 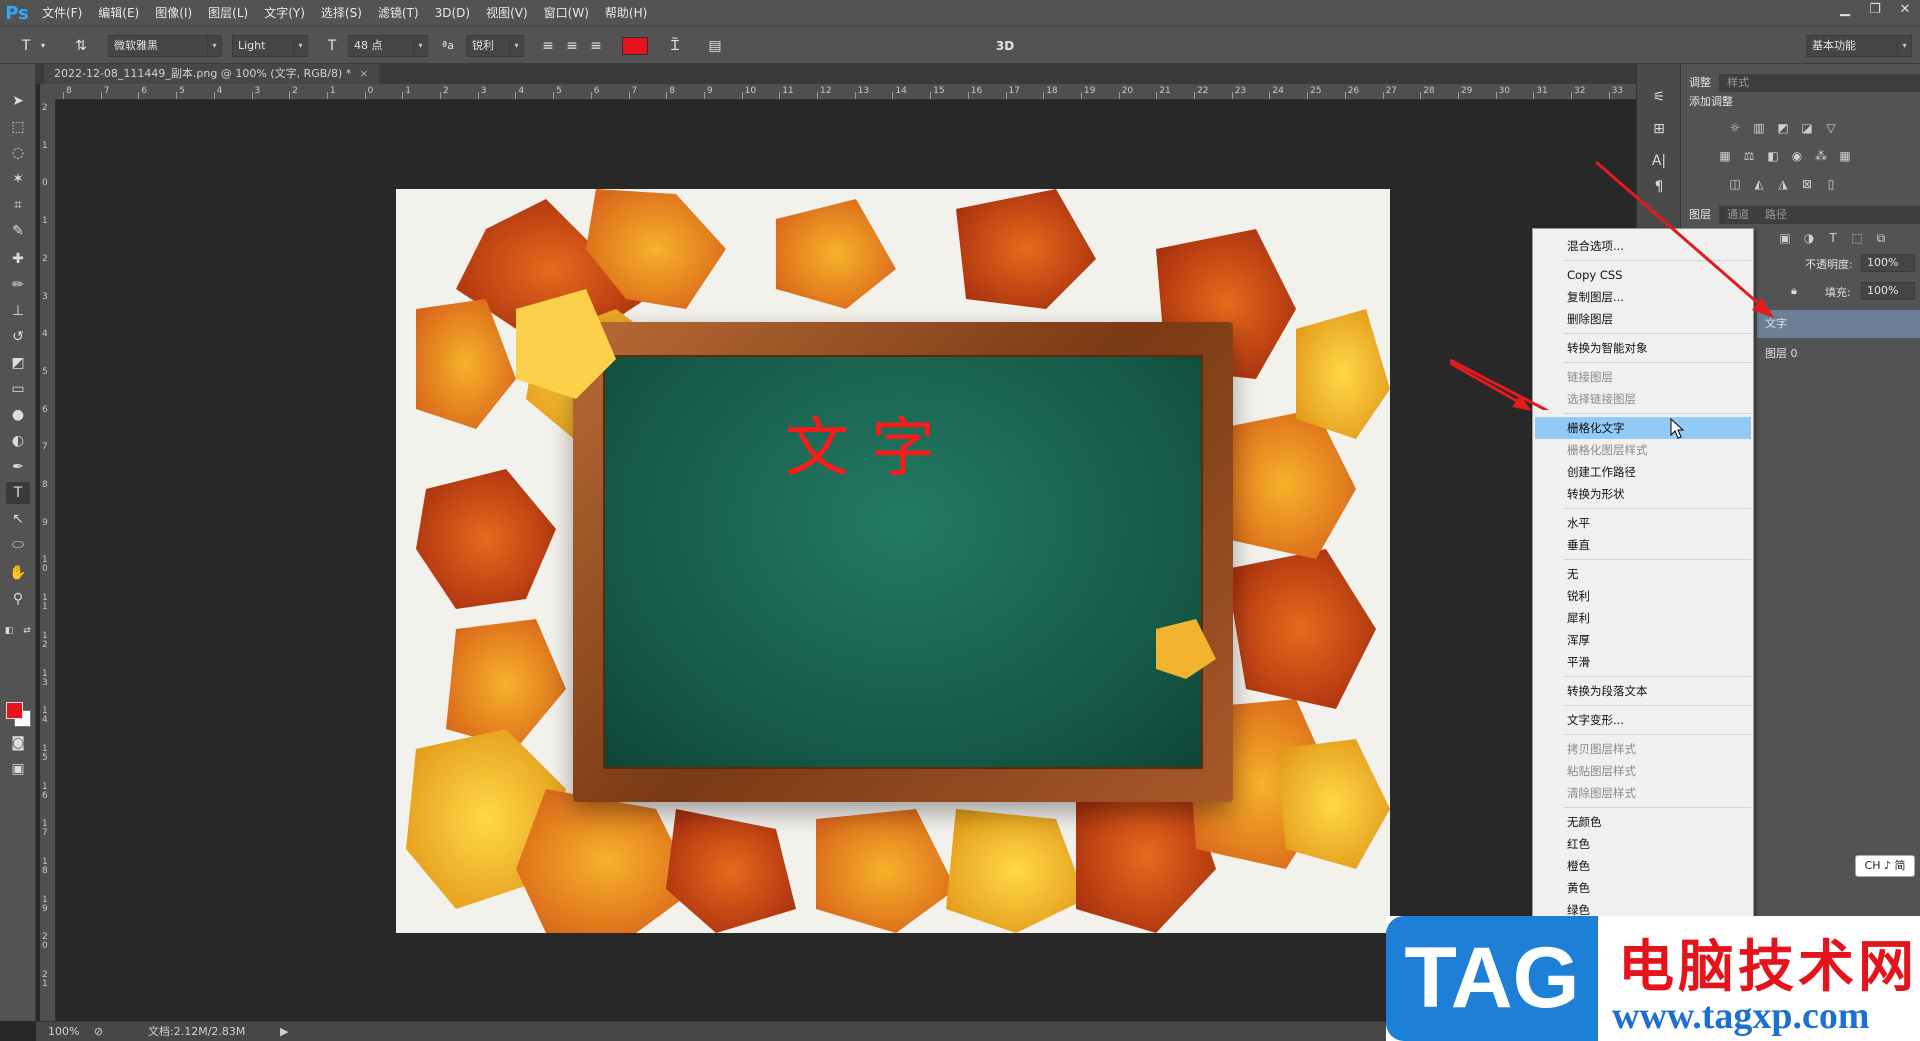 I want to click on close-icon: ✕, so click(x=1905, y=11).